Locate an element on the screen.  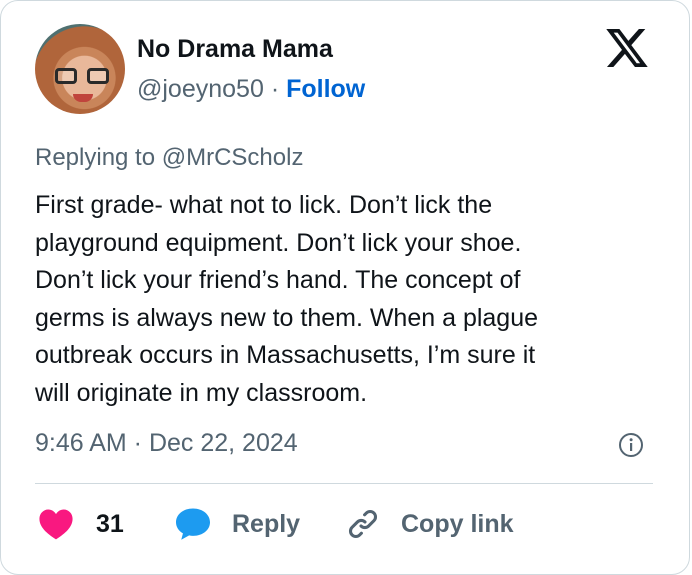
divider is located at coordinates (344, 483).